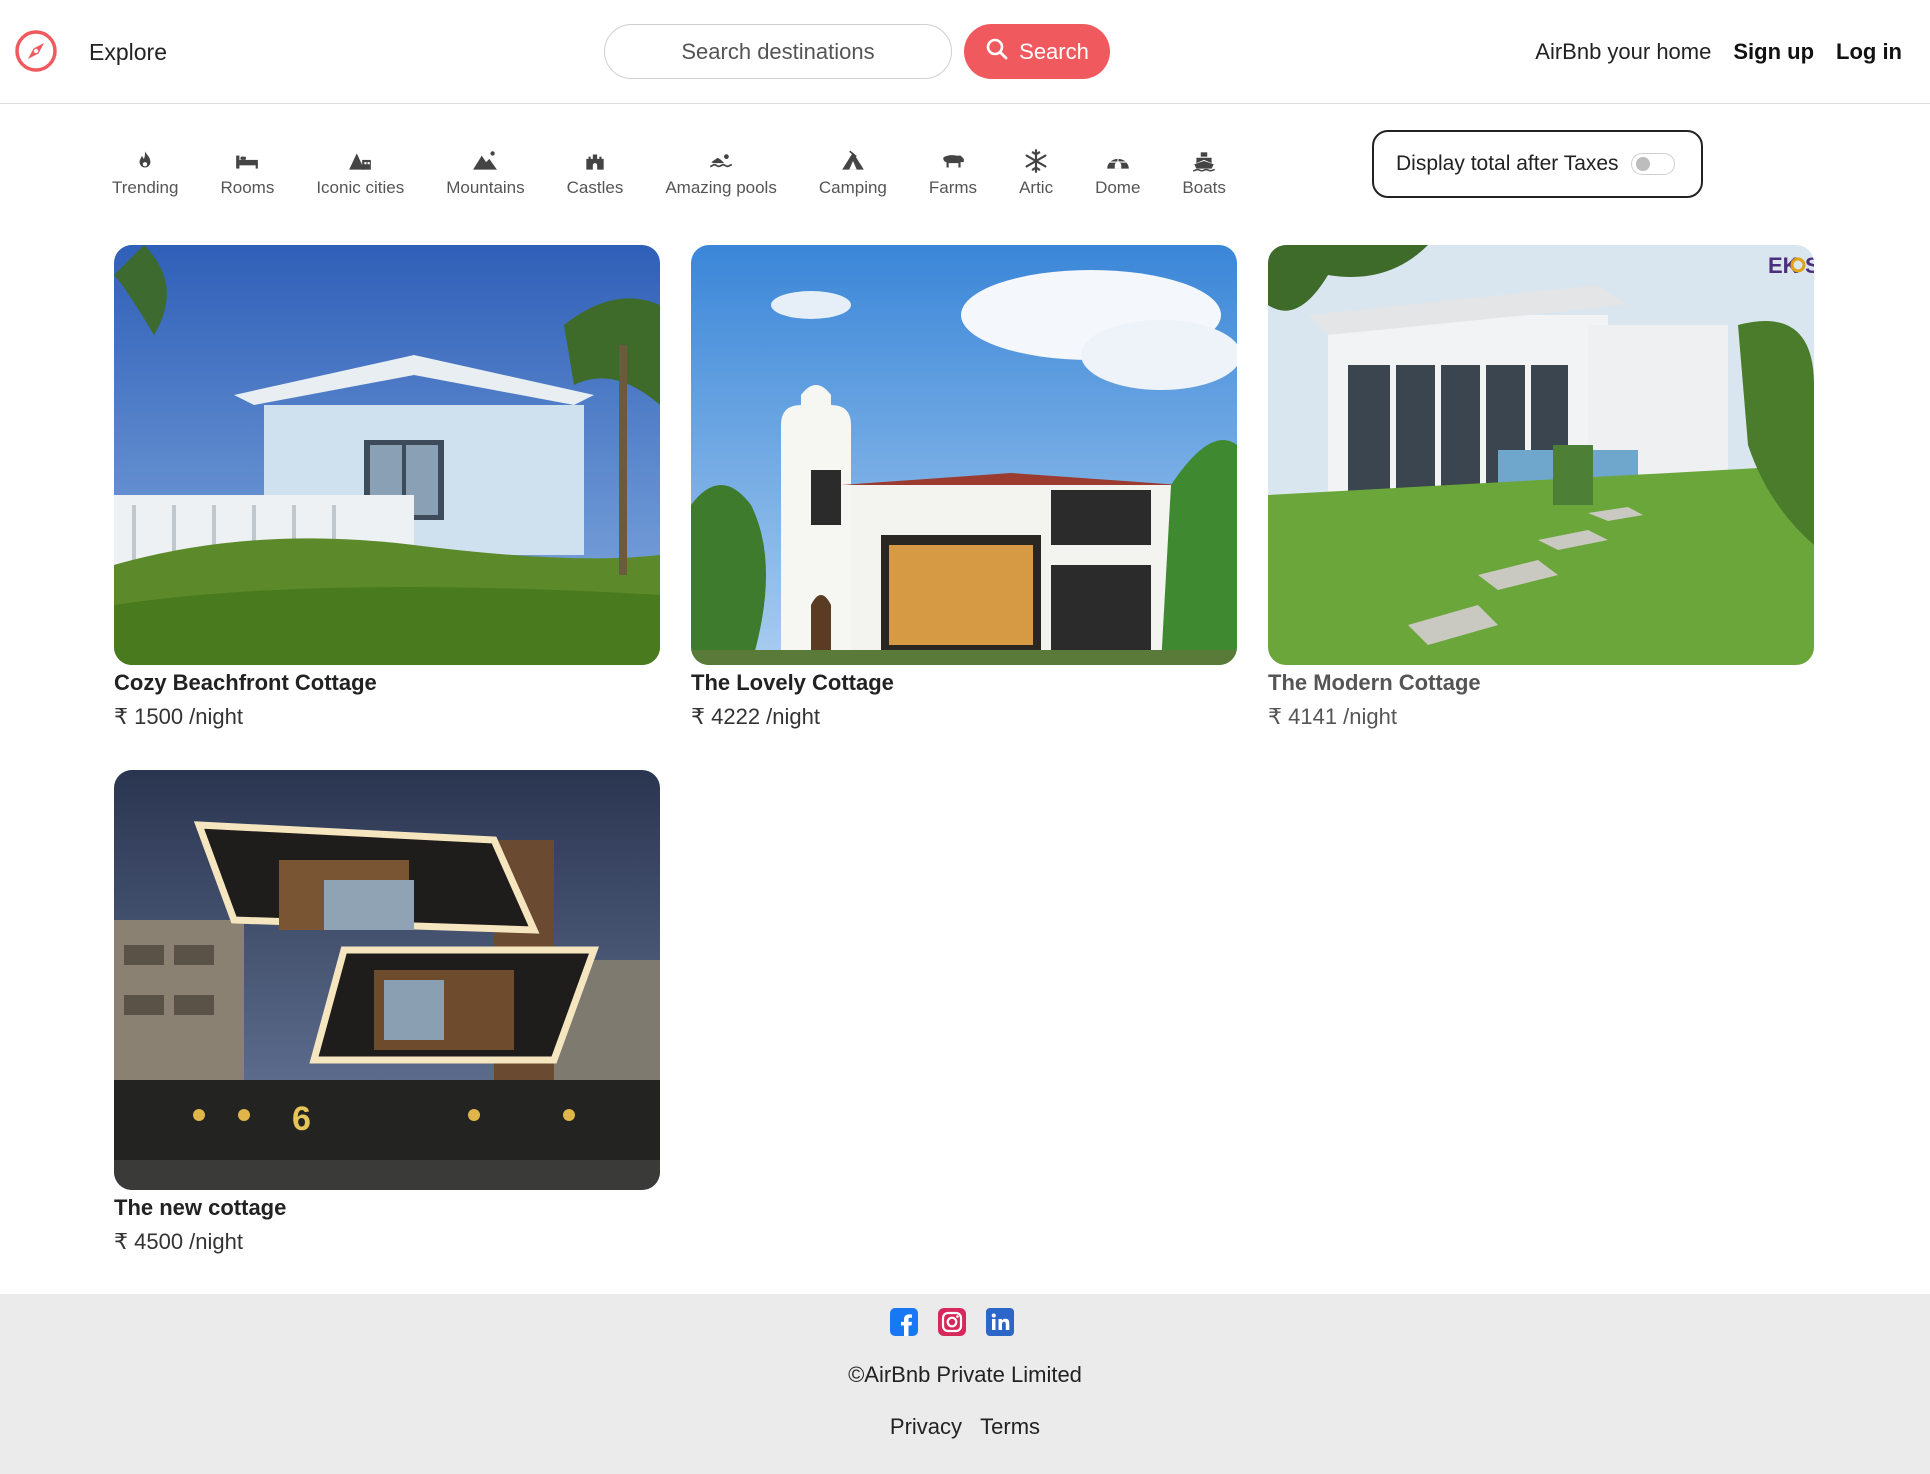  What do you see at coordinates (853, 176) in the screenshot?
I see `filter-camping: Camping` at bounding box center [853, 176].